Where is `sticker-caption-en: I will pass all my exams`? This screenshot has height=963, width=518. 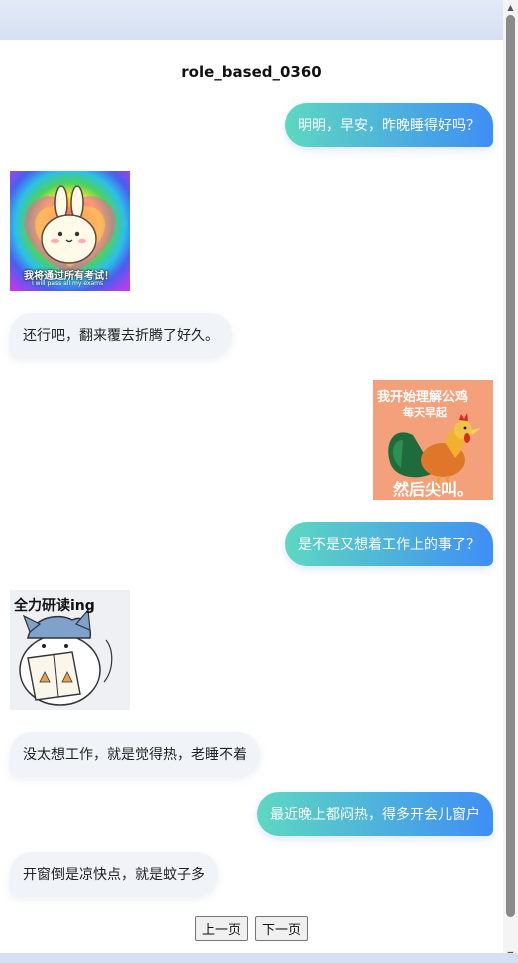 sticker-caption-en: I will pass all my exams is located at coordinates (68, 283).